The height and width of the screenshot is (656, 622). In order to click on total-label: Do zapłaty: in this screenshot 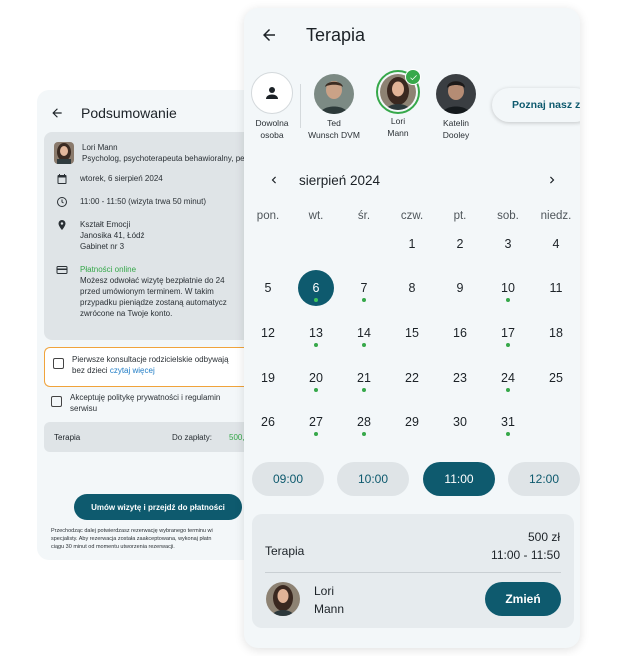, I will do `click(192, 437)`.